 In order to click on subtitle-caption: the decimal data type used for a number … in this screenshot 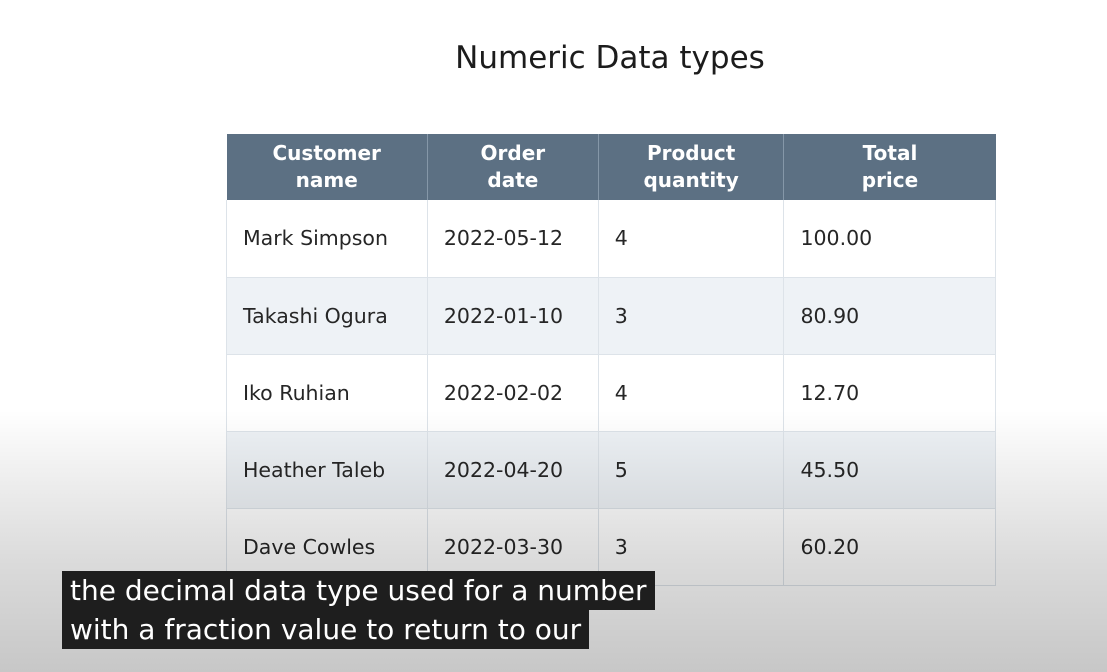, I will do `click(358, 610)`.